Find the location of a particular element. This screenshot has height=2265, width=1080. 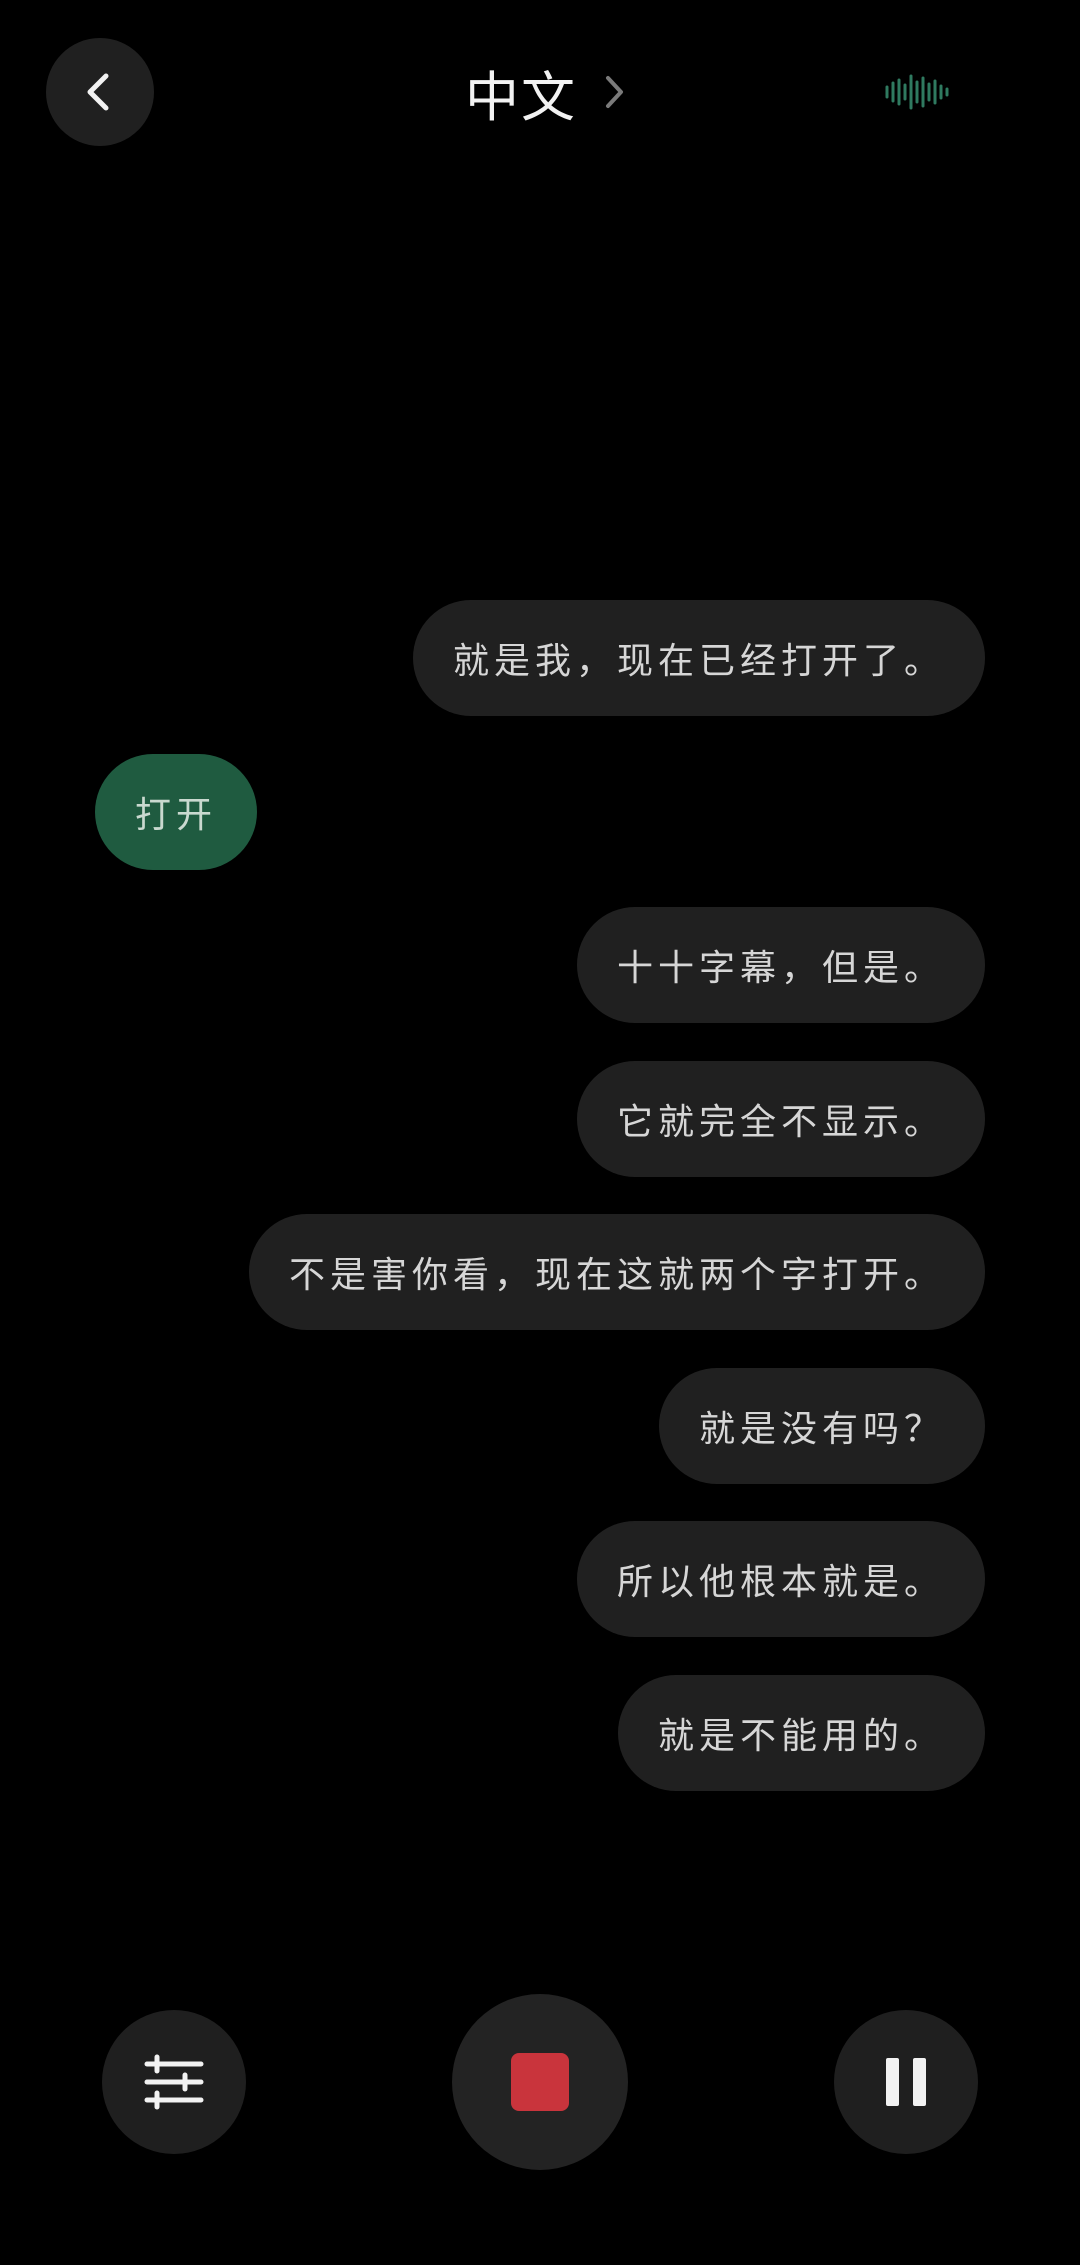

message-text: 就是不能用的。 is located at coordinates (801, 1736).